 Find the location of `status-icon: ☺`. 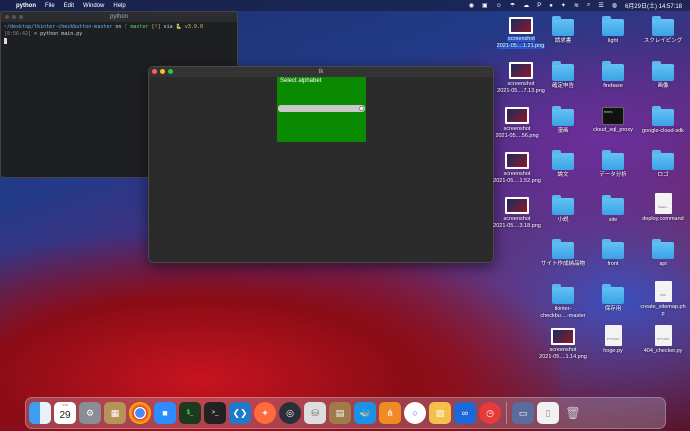

status-icon: ☺ is located at coordinates (499, 6).